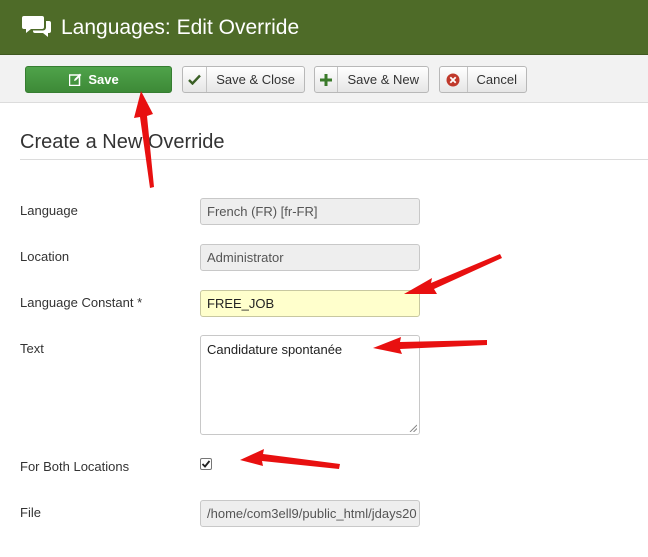 This screenshot has width=648, height=557. I want to click on section-divider, so click(334, 159).